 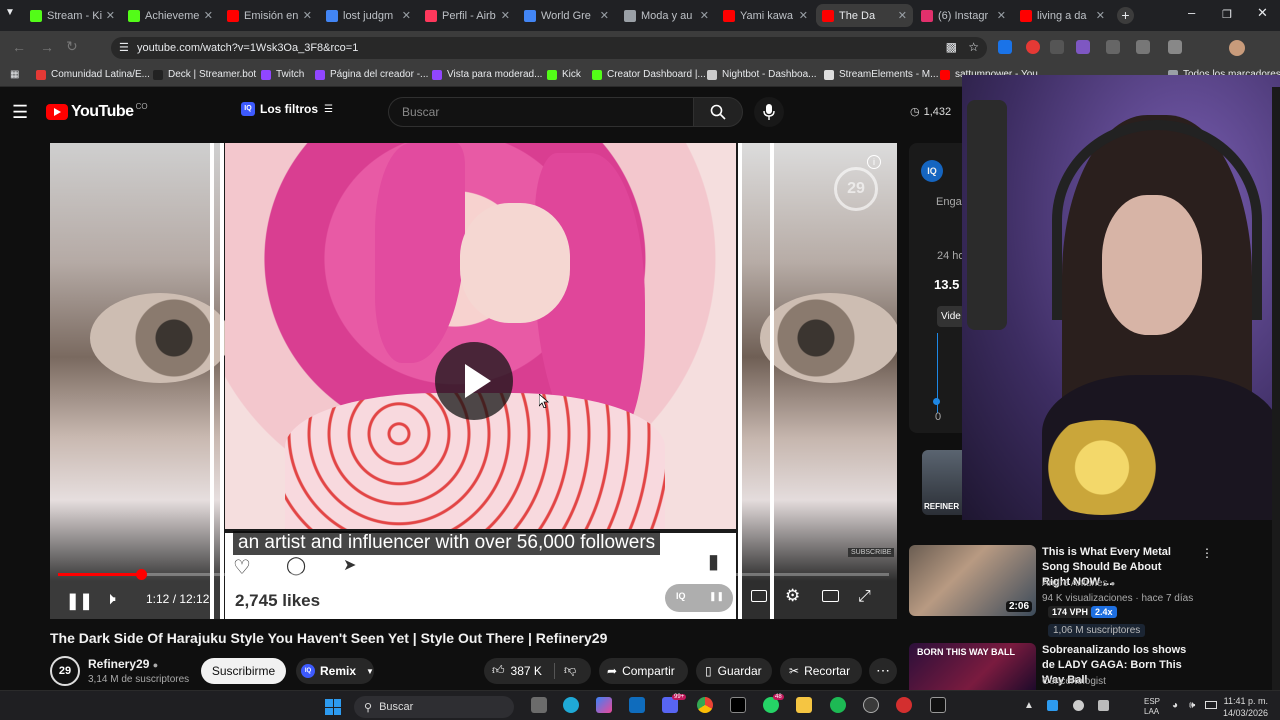 I want to click on more-actions-button: ⋯, so click(x=883, y=671).